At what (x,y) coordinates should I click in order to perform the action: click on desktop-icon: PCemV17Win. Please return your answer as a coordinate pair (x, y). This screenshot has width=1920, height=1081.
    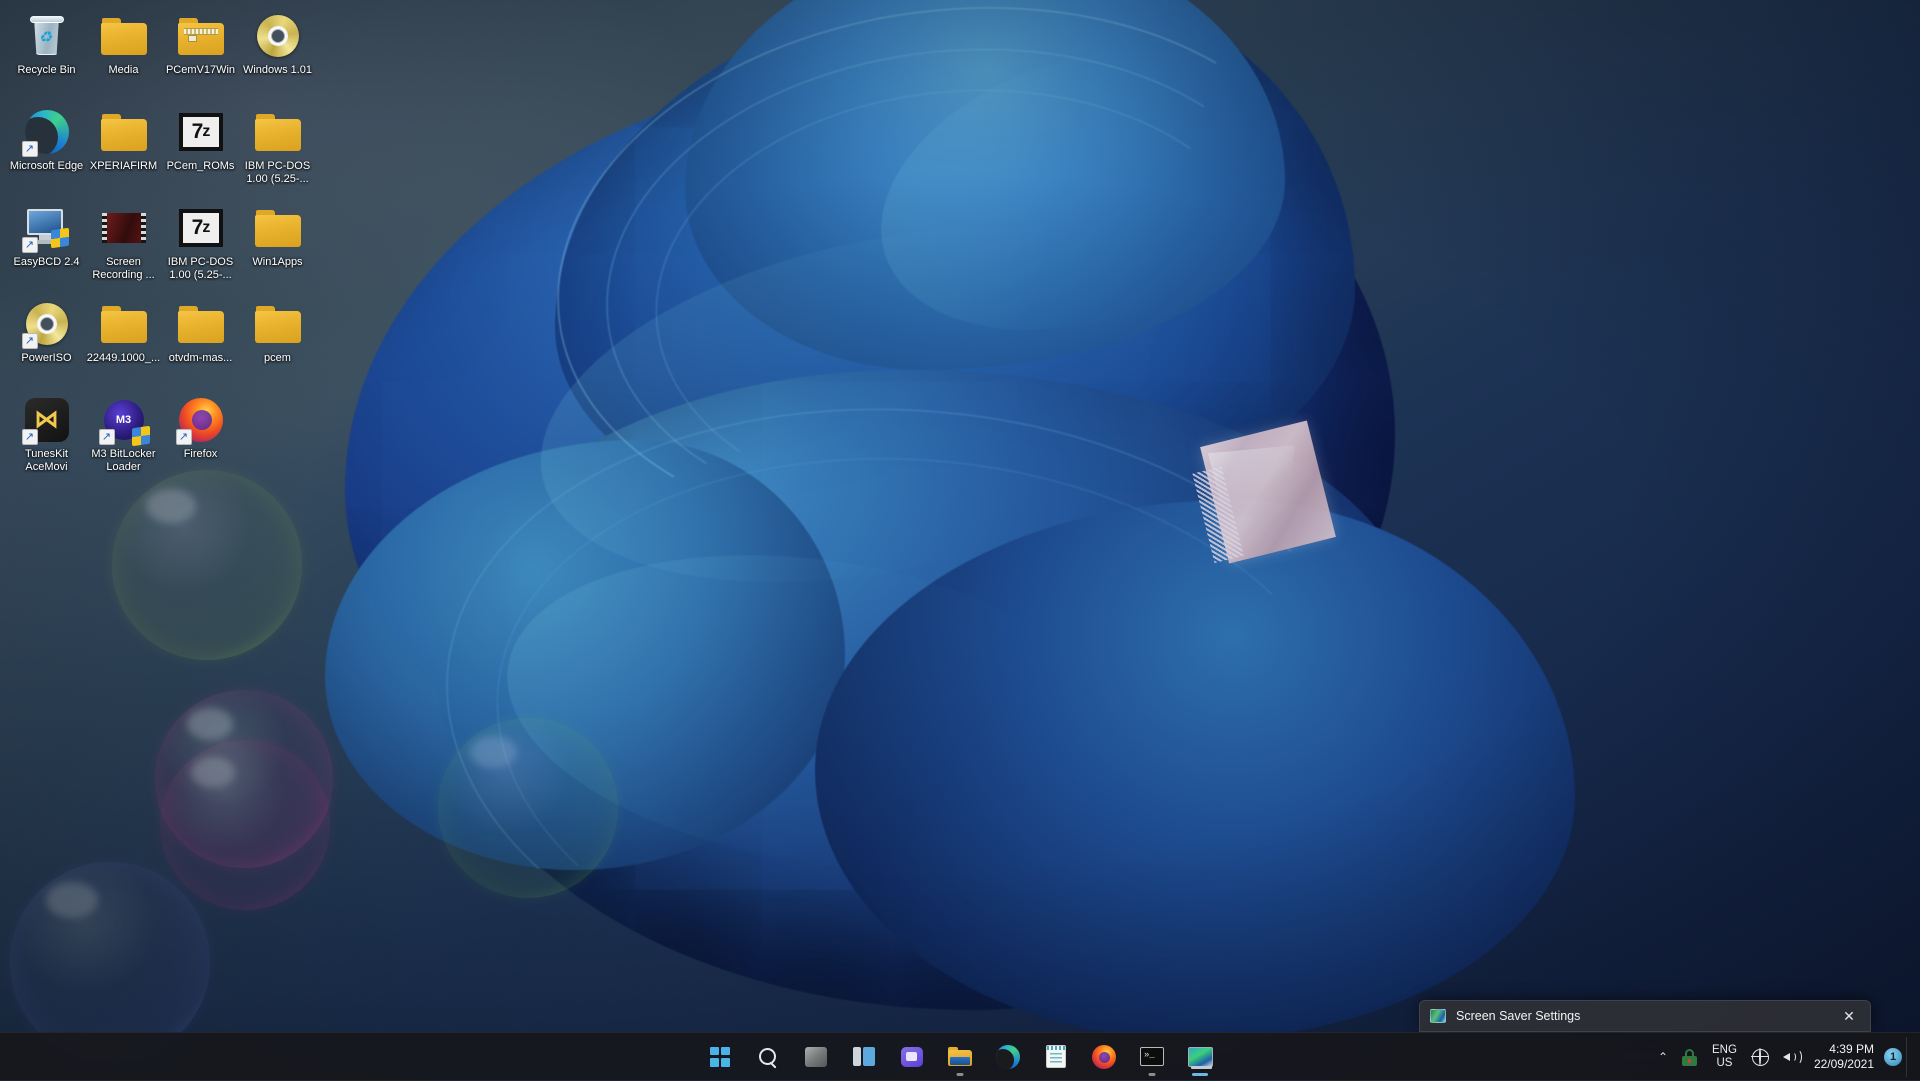
    Looking at the image, I should click on (200, 54).